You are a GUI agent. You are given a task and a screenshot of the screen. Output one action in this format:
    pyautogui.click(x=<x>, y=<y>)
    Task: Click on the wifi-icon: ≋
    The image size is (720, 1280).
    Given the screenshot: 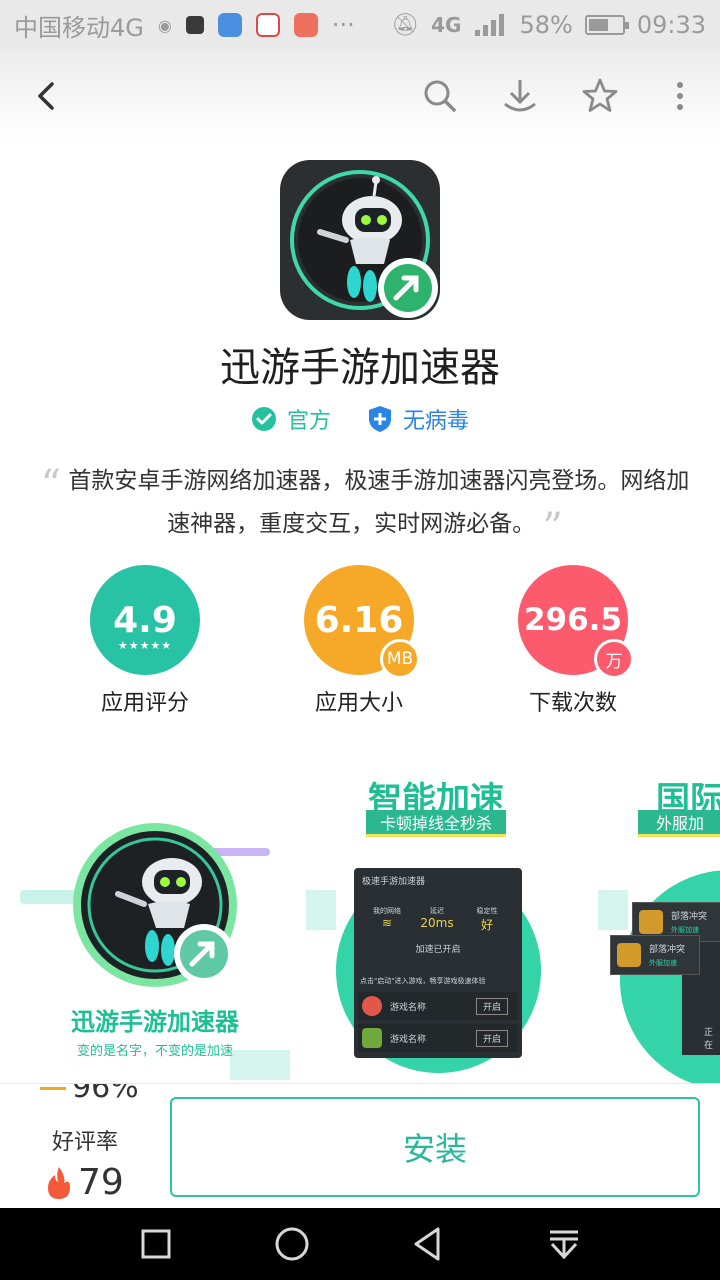 What is the action you would take?
    pyautogui.click(x=387, y=923)
    